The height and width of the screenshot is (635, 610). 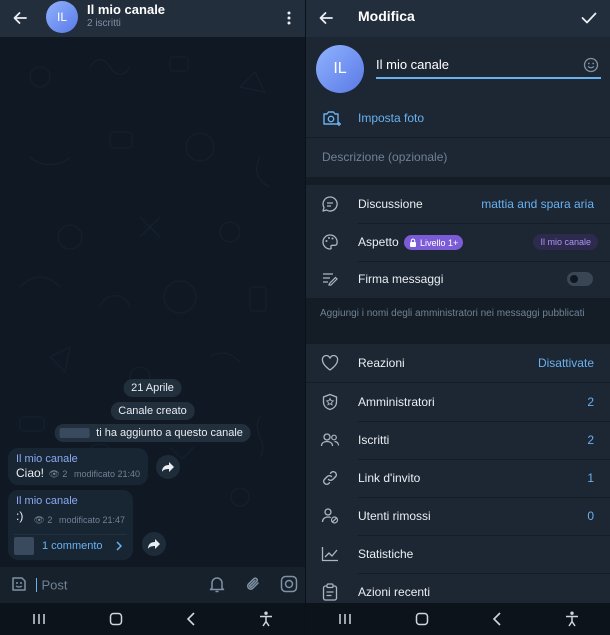 What do you see at coordinates (396, 402) in the screenshot?
I see `admins-label: Amministratori` at bounding box center [396, 402].